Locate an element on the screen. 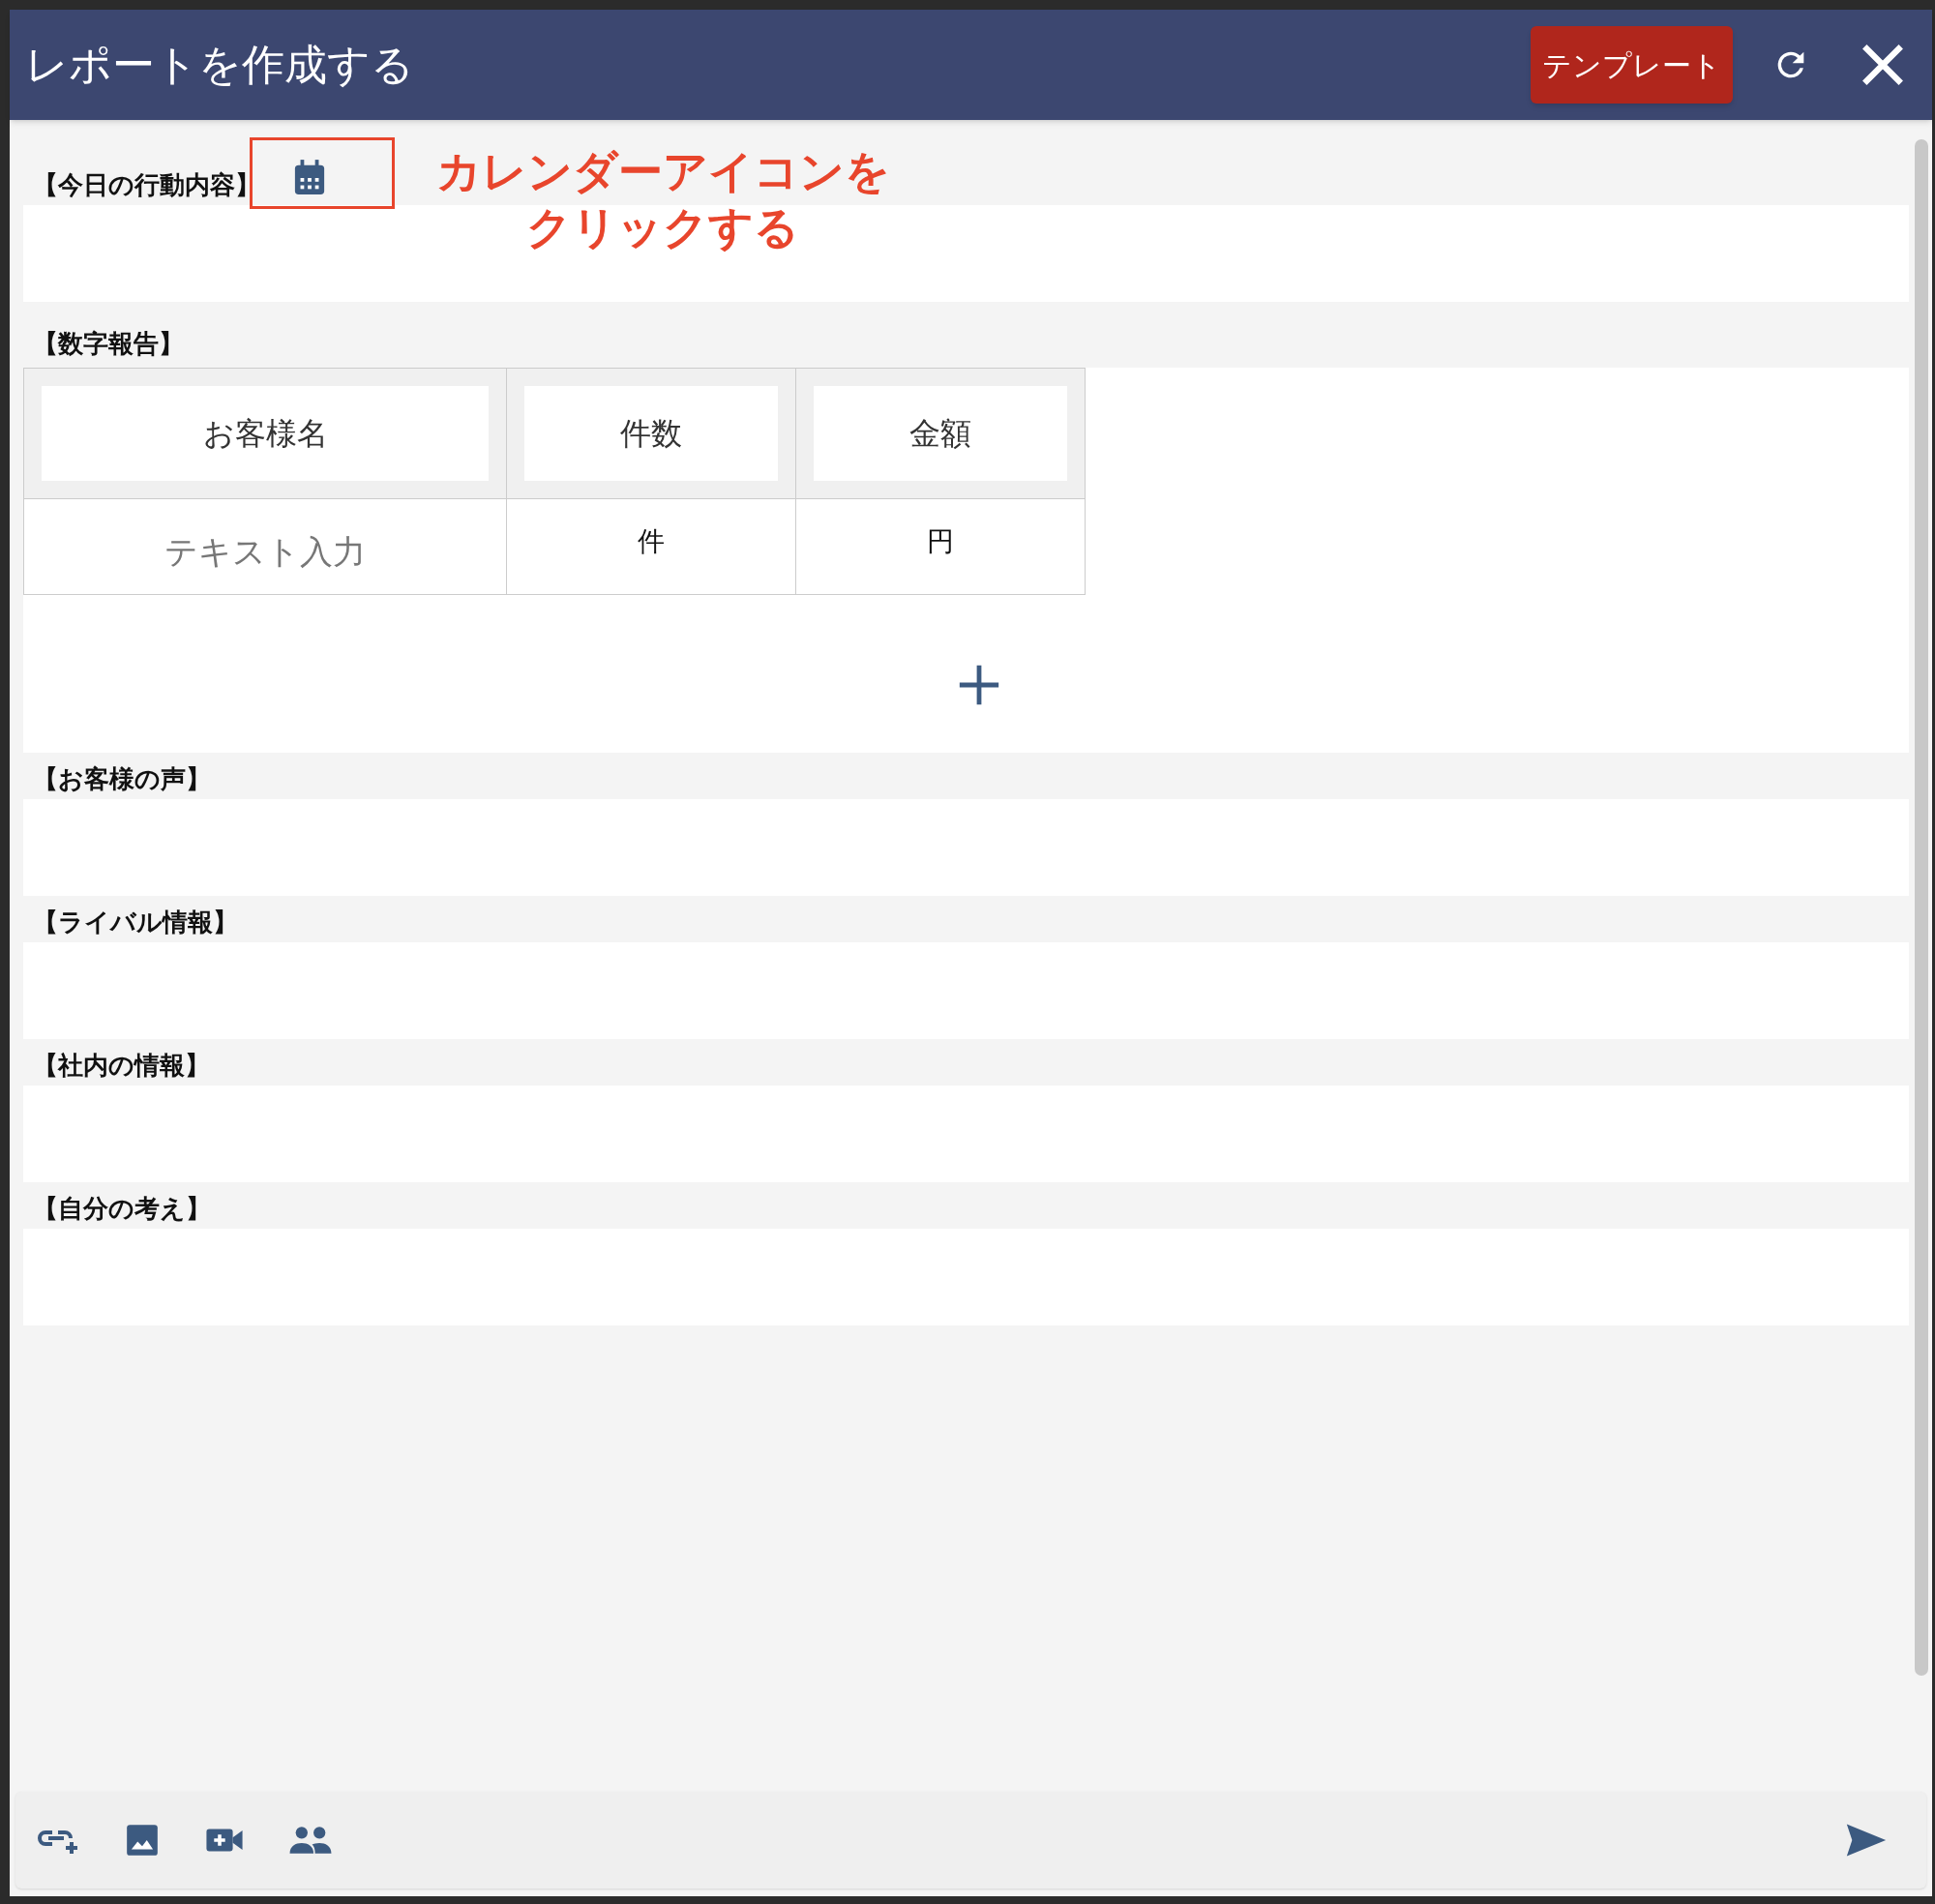 Image resolution: width=1935 pixels, height=1904 pixels. annotation-text: カレンダーアイコンを クリックする is located at coordinates (662, 200).